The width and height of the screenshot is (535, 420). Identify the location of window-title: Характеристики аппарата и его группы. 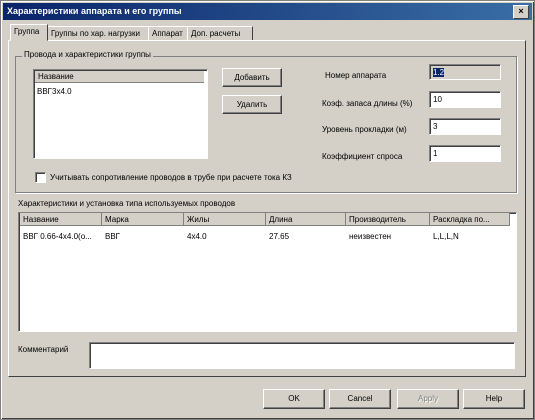
(94, 11).